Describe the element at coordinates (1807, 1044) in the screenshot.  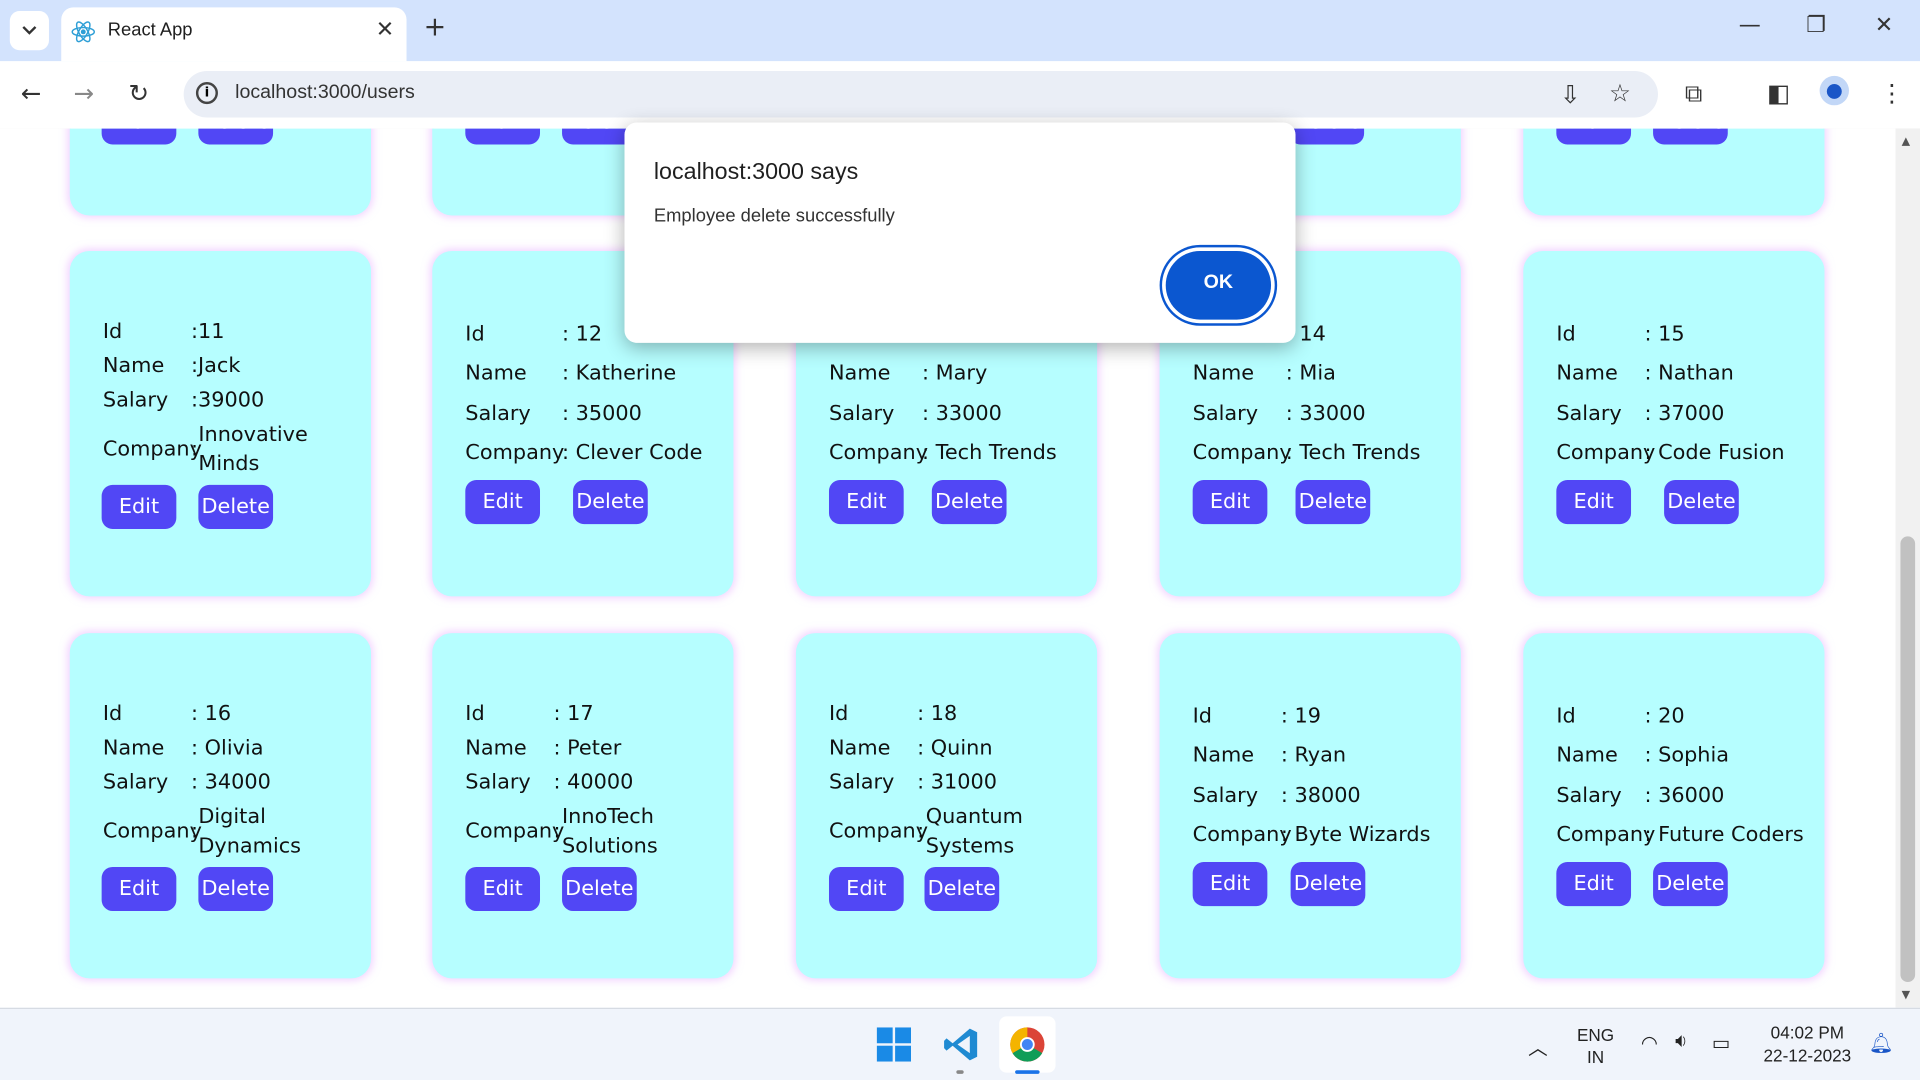
I see `clock: 04:02 PM 22-12-2023` at that location.